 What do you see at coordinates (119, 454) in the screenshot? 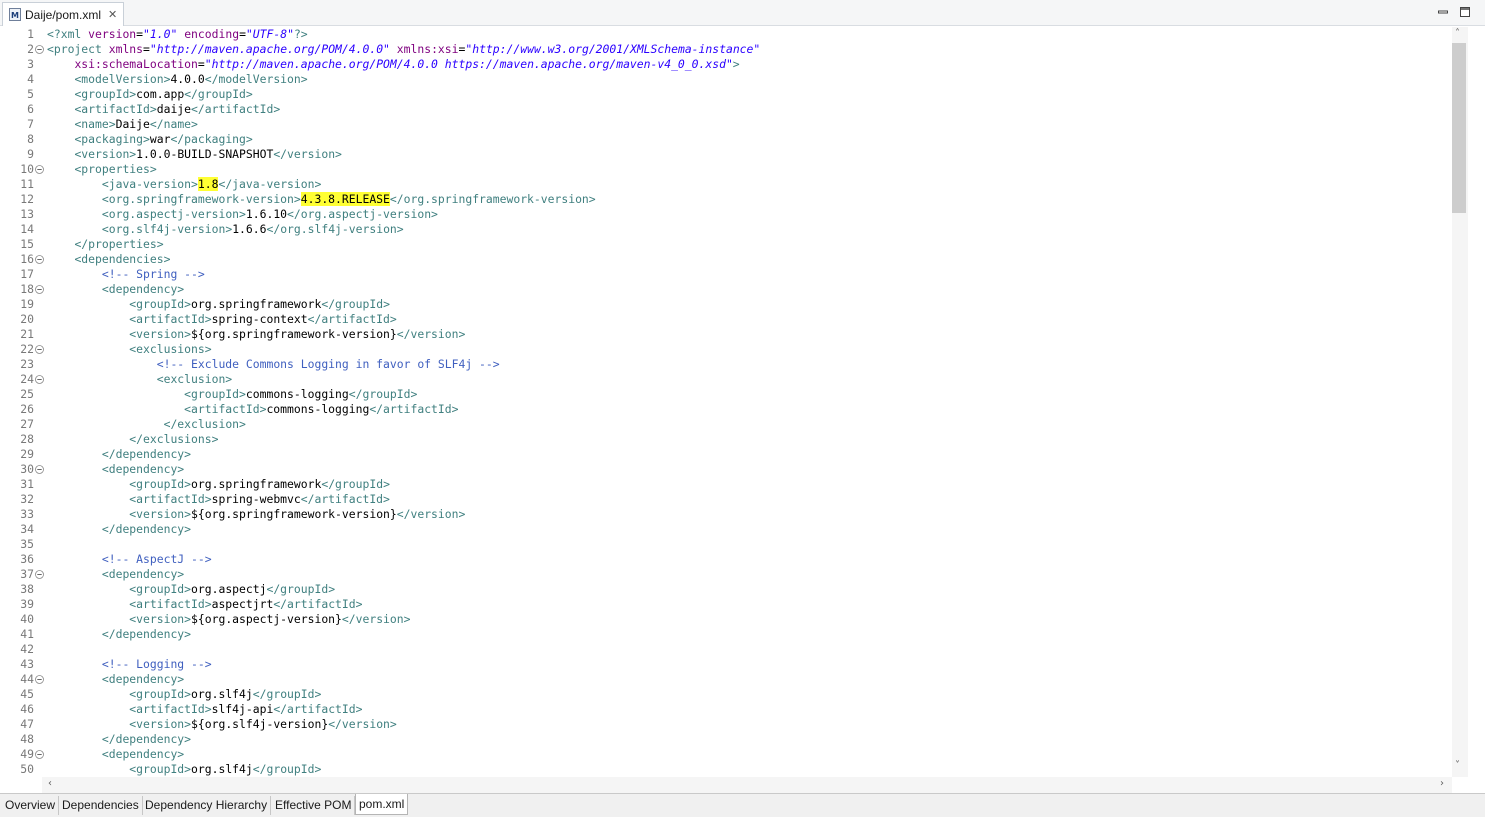
I see `code-text: </dependency>` at bounding box center [119, 454].